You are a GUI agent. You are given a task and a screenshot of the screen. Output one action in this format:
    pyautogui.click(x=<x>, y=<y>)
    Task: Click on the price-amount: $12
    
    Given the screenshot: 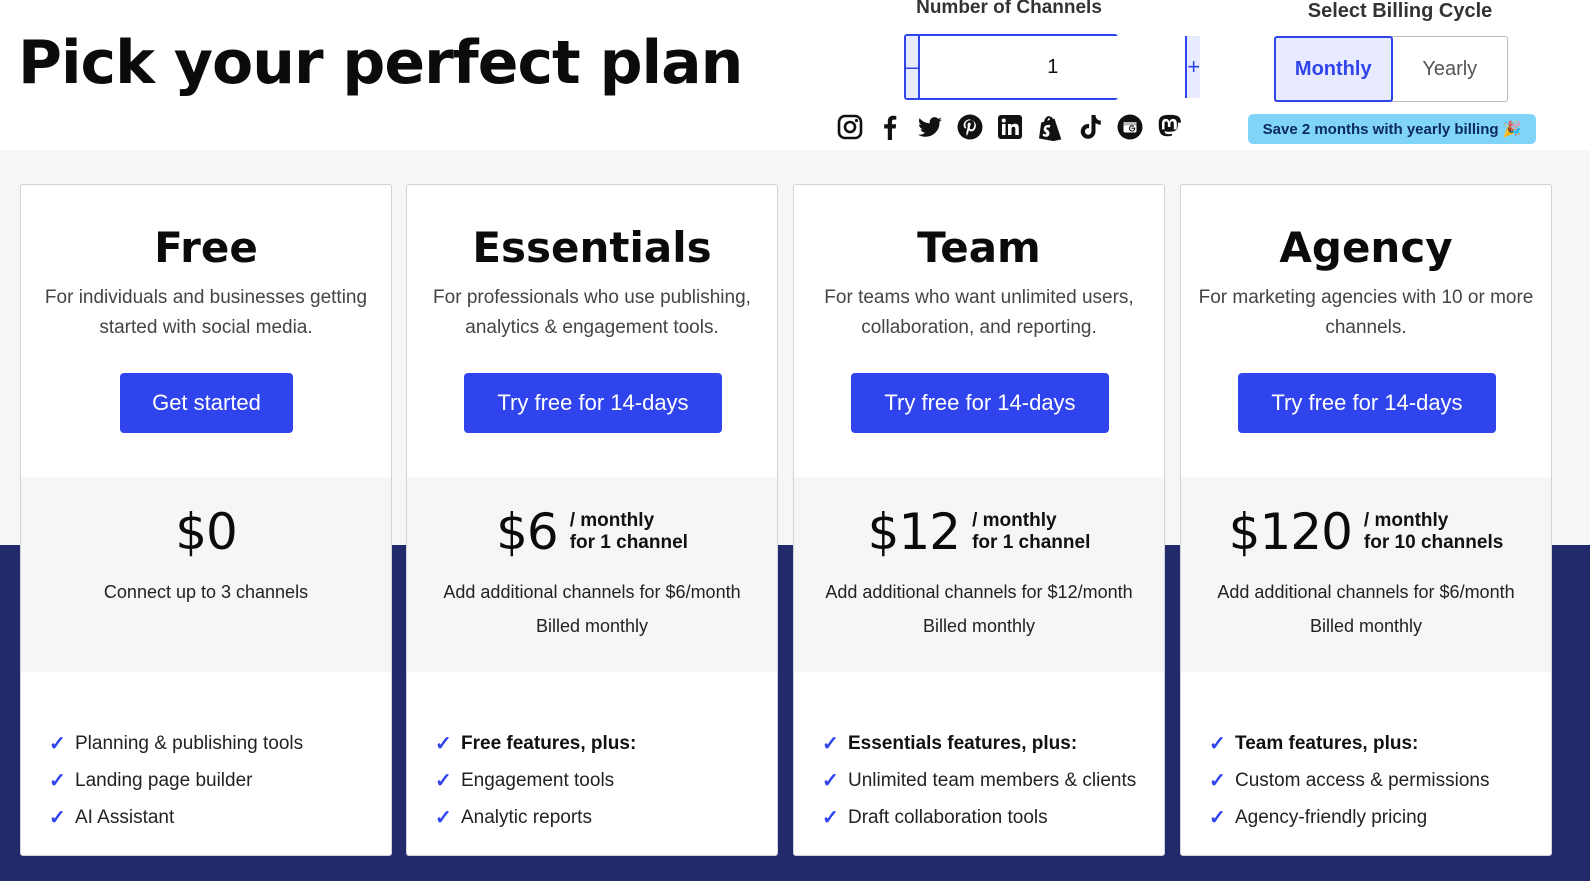 What is the action you would take?
    pyautogui.click(x=914, y=532)
    